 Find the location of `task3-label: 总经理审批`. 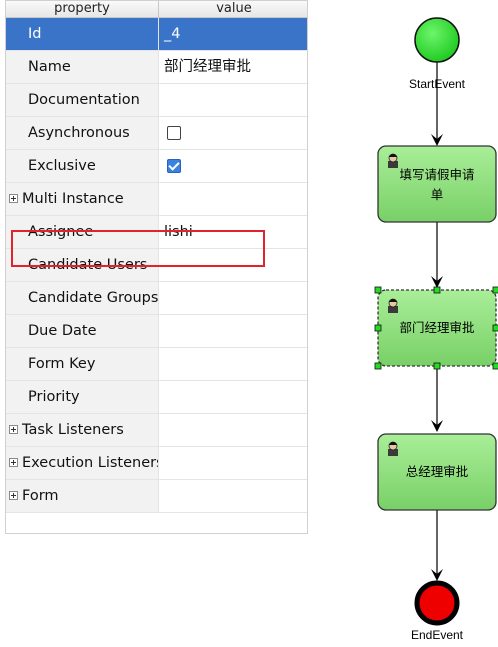

task3-label: 总经理审批 is located at coordinates (437, 471).